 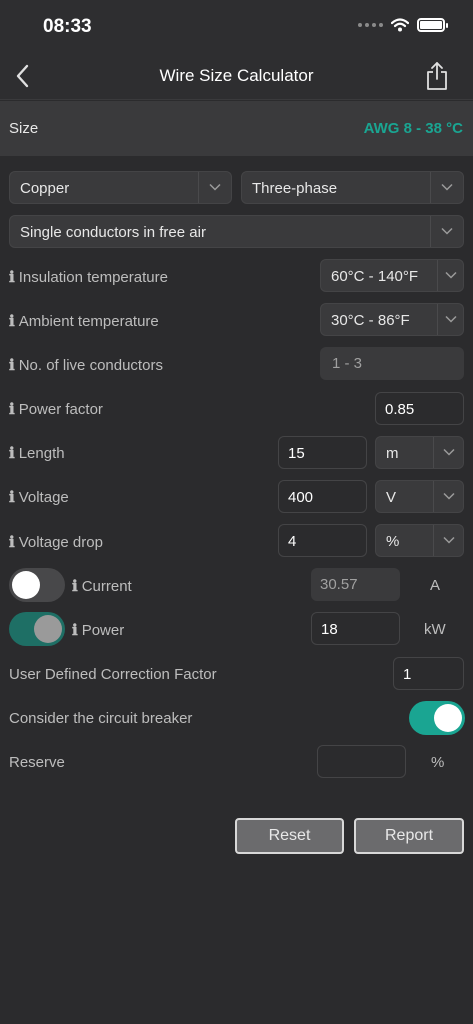 What do you see at coordinates (438, 762) in the screenshot?
I see `reserve-unit: %` at bounding box center [438, 762].